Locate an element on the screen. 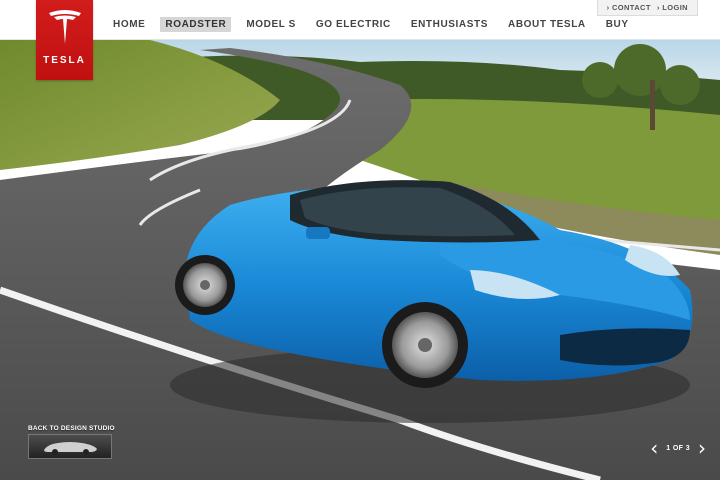 Image resolution: width=720 pixels, height=480 pixels. contact-link: › CONTACT is located at coordinates (629, 7).